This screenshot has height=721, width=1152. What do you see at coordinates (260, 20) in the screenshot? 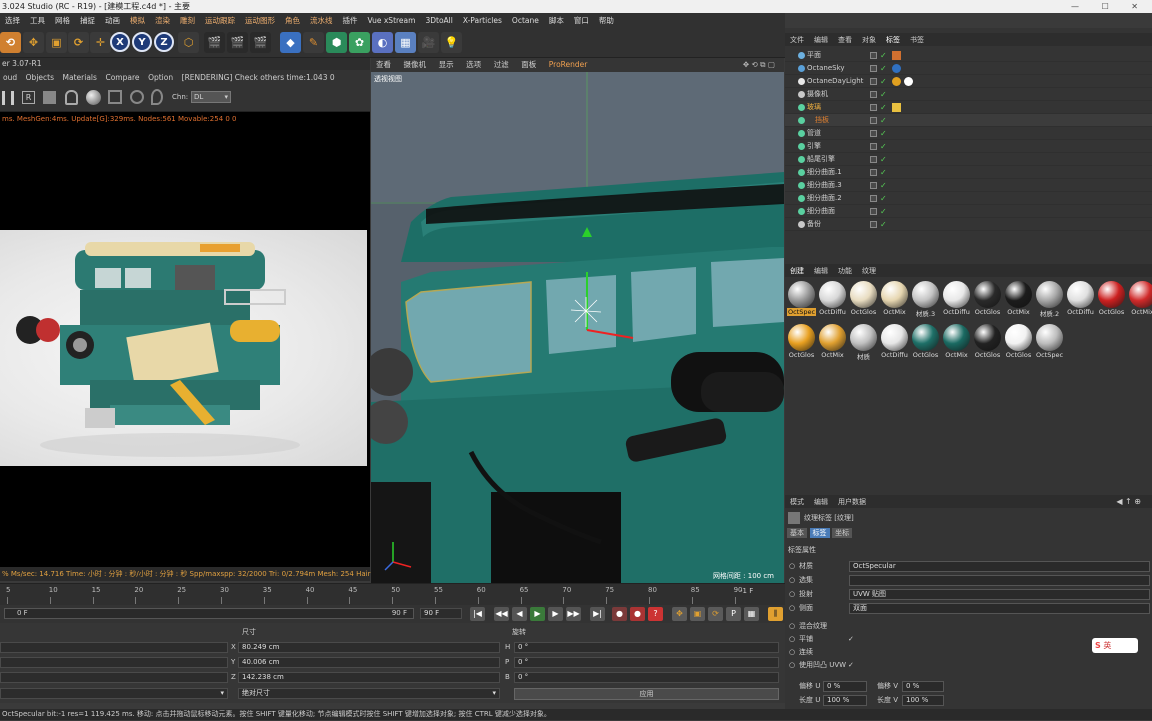
I see `menu-item-9: 运动图形` at bounding box center [260, 20].